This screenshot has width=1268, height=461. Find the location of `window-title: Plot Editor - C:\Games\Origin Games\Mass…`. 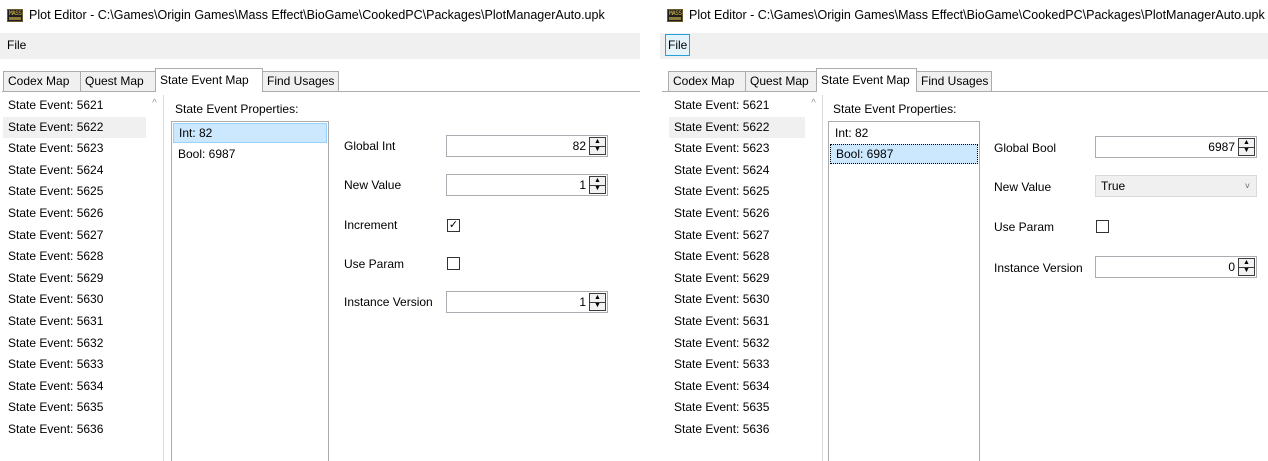

window-title: Plot Editor - C:\Games\Origin Games\Mass… is located at coordinates (977, 15).